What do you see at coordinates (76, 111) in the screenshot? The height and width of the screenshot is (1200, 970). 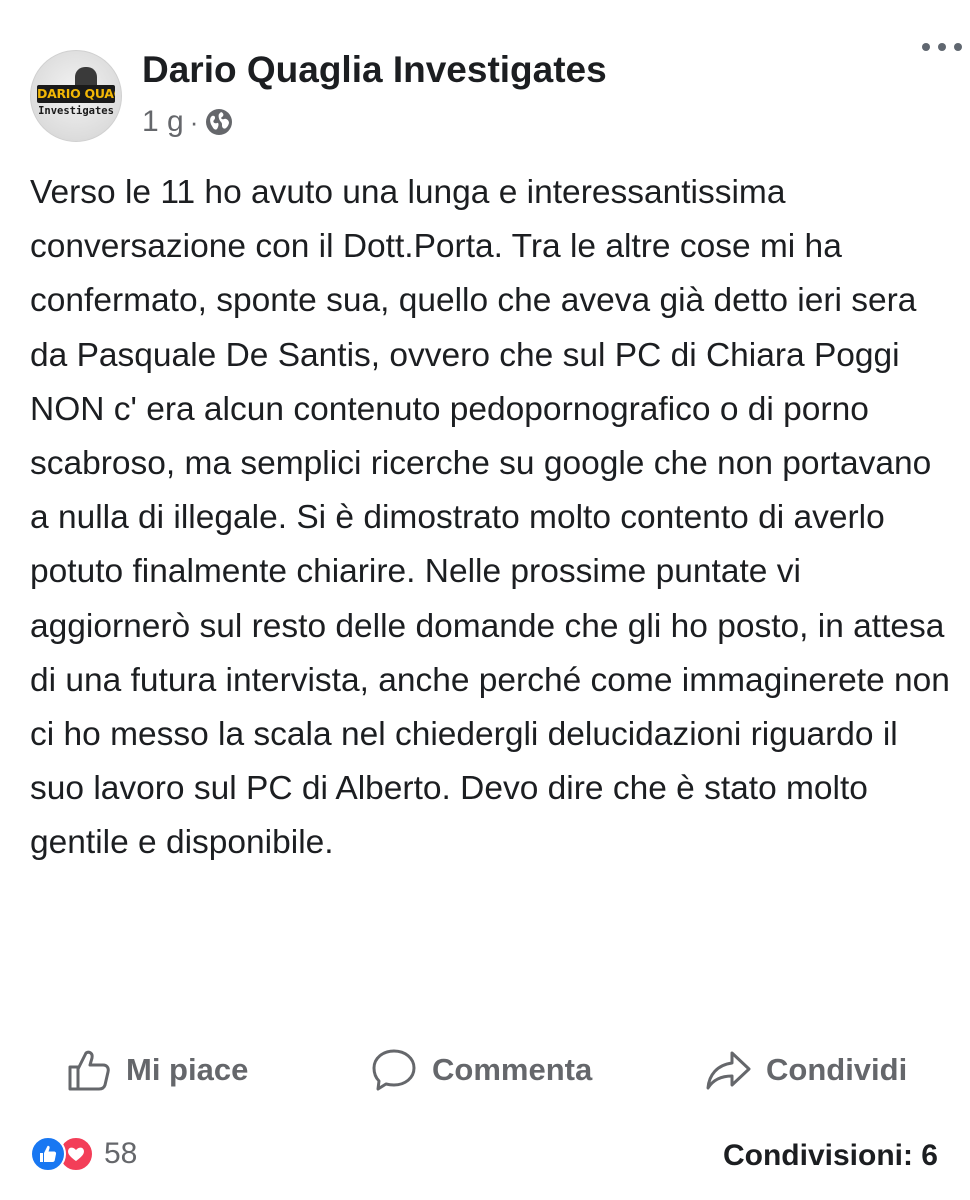 I see `avatar-logo-subtext: Investigates` at bounding box center [76, 111].